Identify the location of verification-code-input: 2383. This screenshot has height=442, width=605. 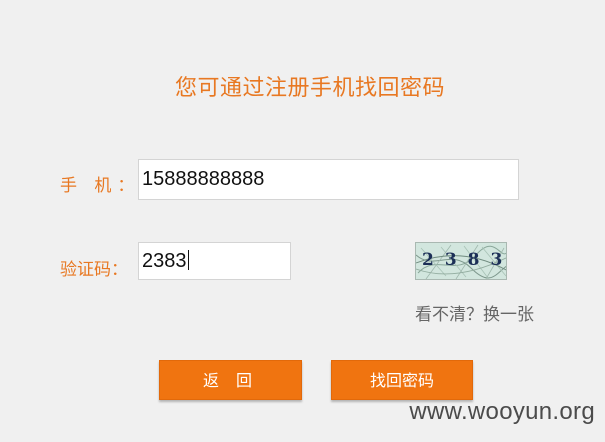
(214, 261).